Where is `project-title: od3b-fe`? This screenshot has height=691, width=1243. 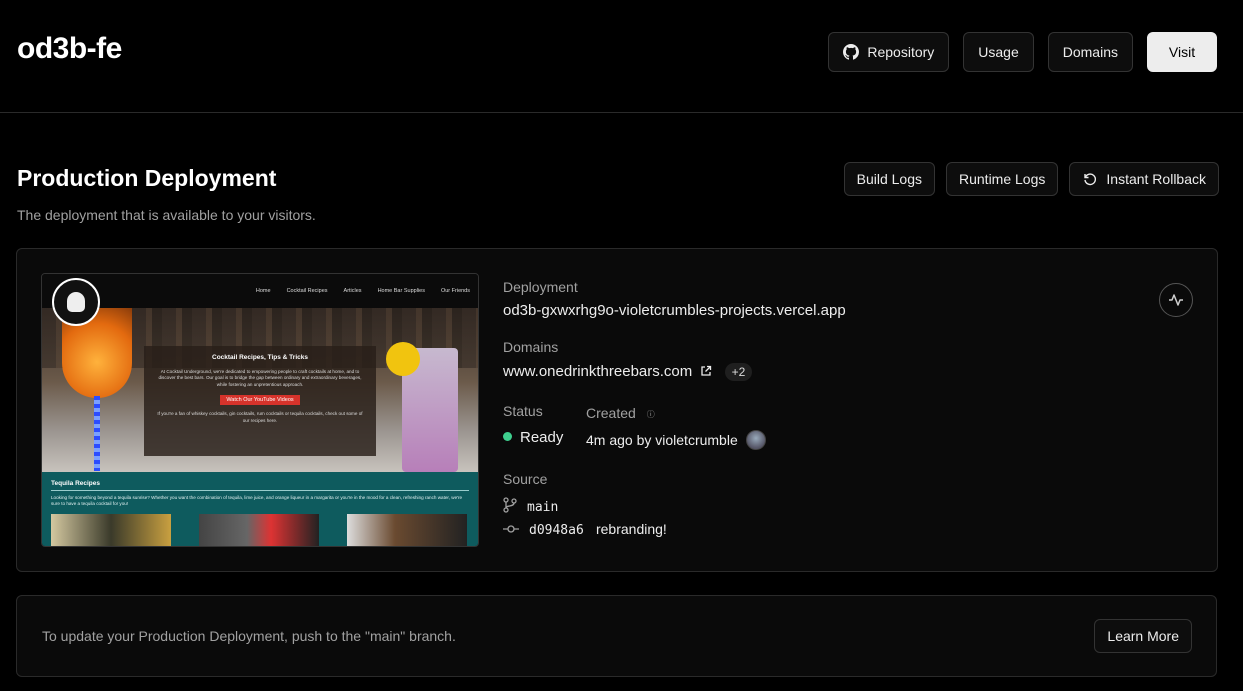
project-title: od3b-fe is located at coordinates (69, 48).